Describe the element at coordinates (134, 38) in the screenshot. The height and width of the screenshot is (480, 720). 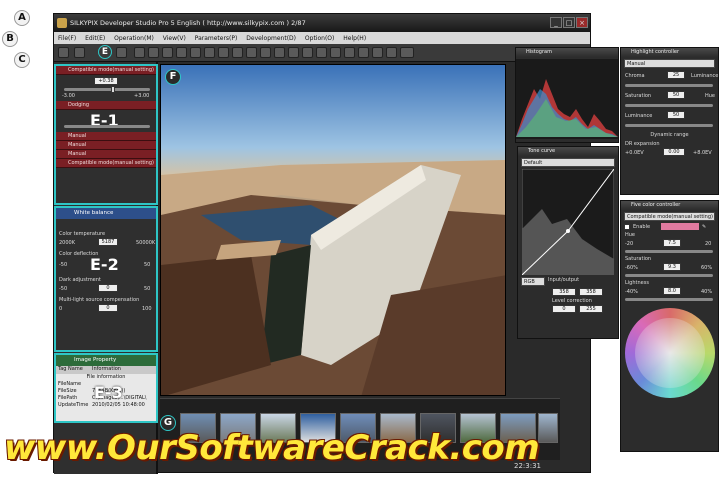
I see `menu-operation: Operation(M)` at that location.